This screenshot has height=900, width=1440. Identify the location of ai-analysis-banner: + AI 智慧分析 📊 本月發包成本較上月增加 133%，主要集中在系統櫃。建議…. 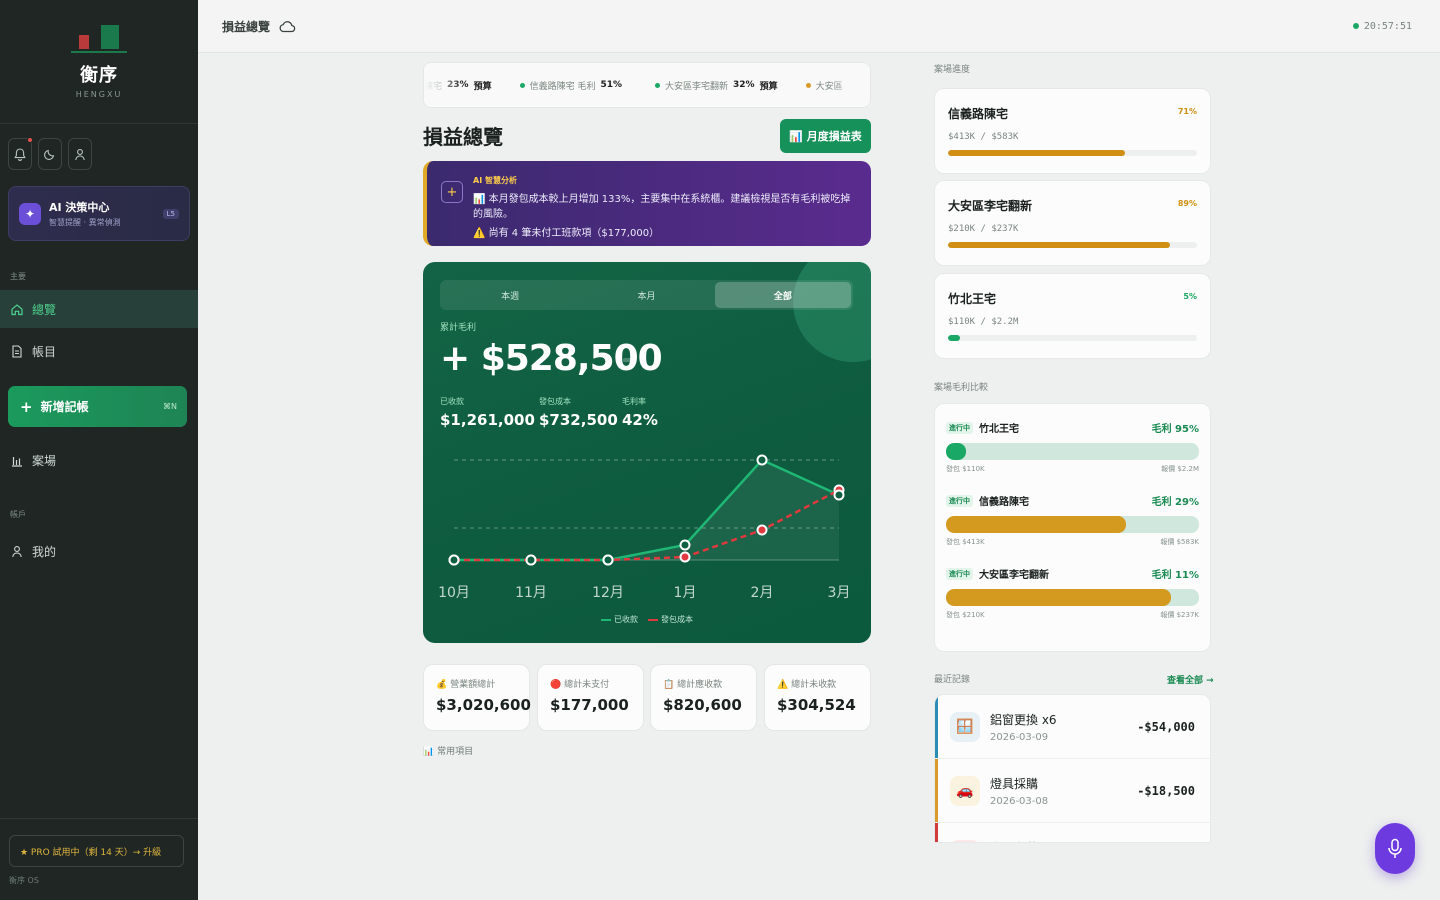
(647, 203).